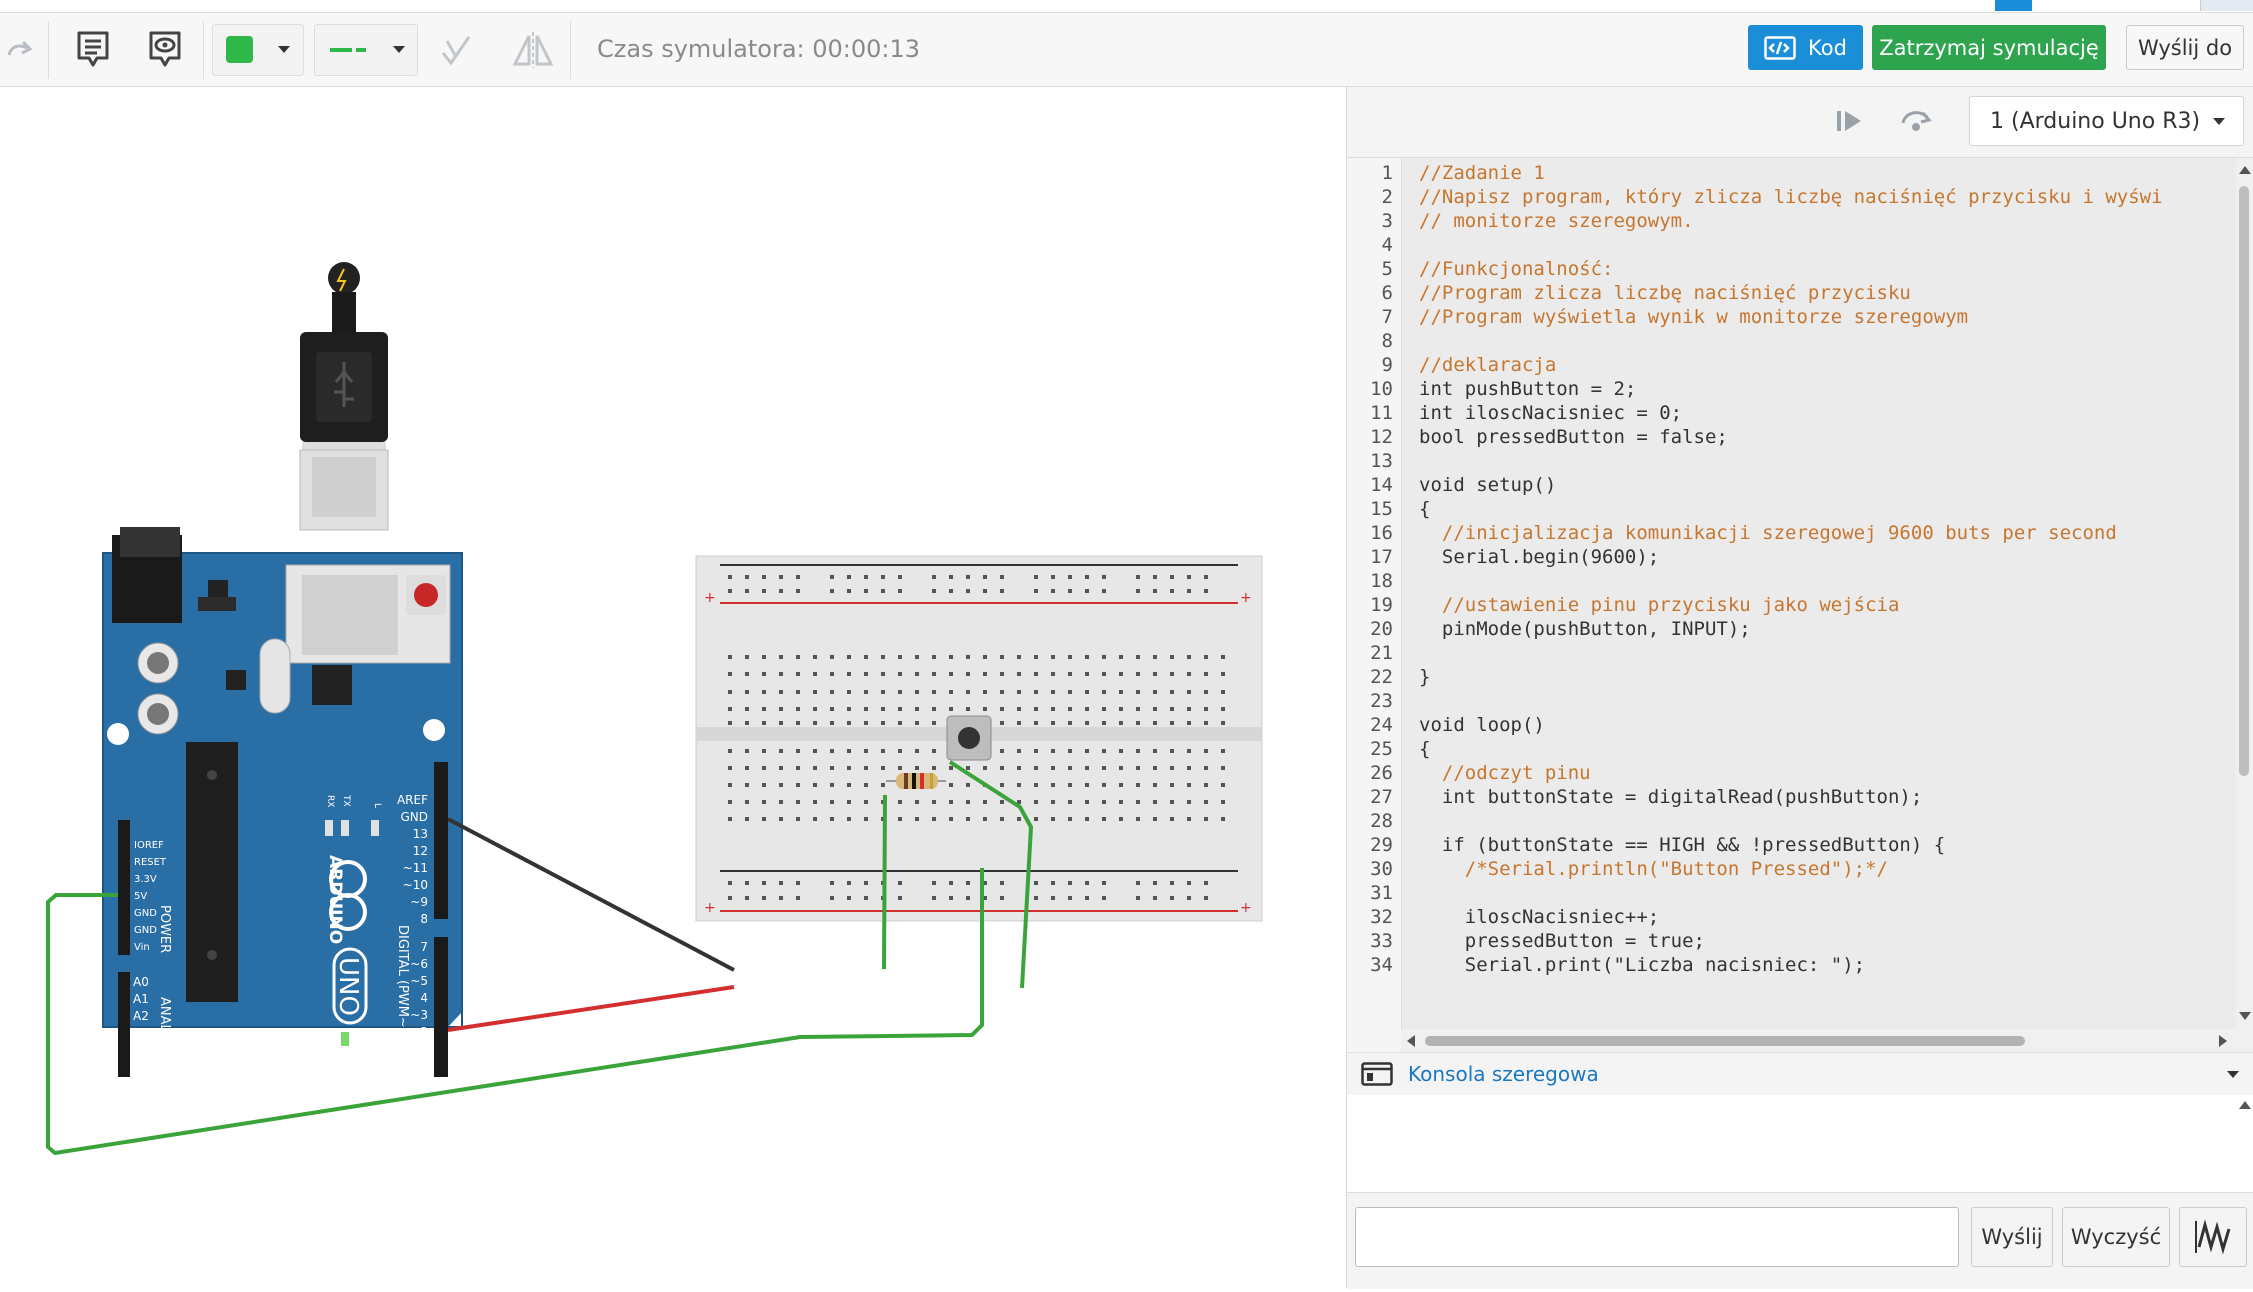 This screenshot has height=1292, width=2253. What do you see at coordinates (591, 1008) in the screenshot?
I see `wire-pin2` at bounding box center [591, 1008].